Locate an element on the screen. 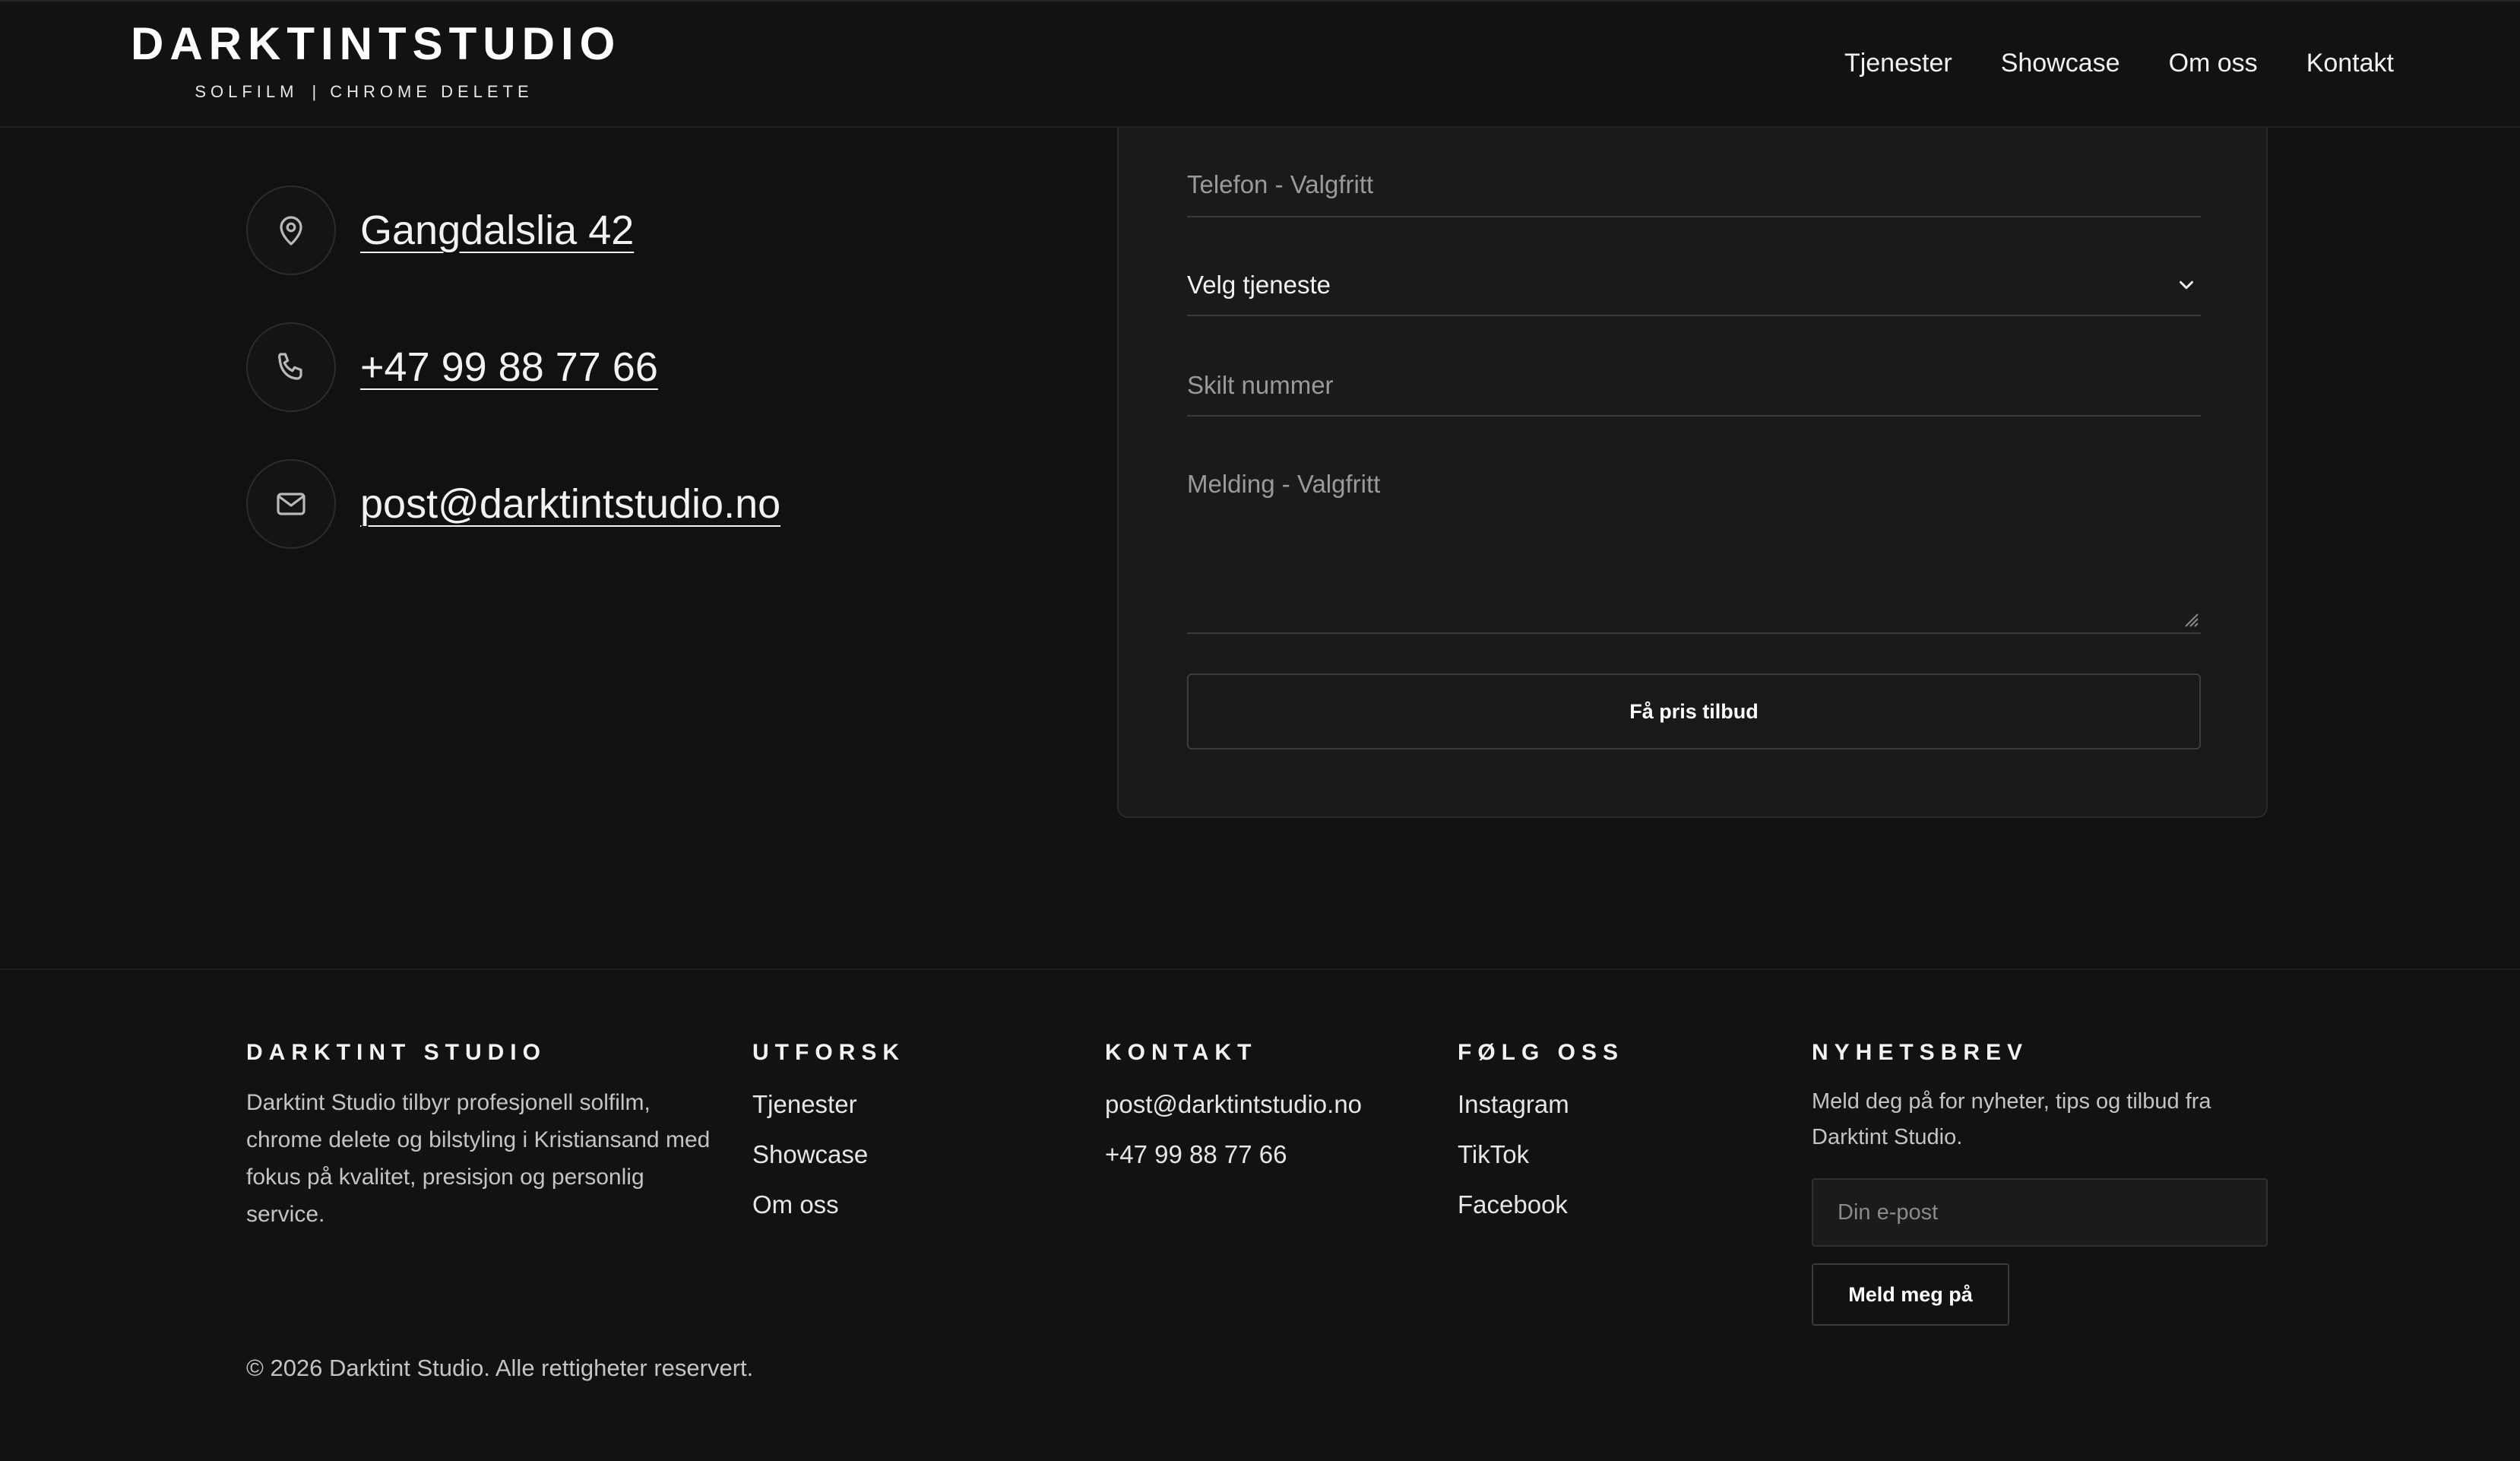  service-select: Velg tjeneste is located at coordinates (1259, 285).